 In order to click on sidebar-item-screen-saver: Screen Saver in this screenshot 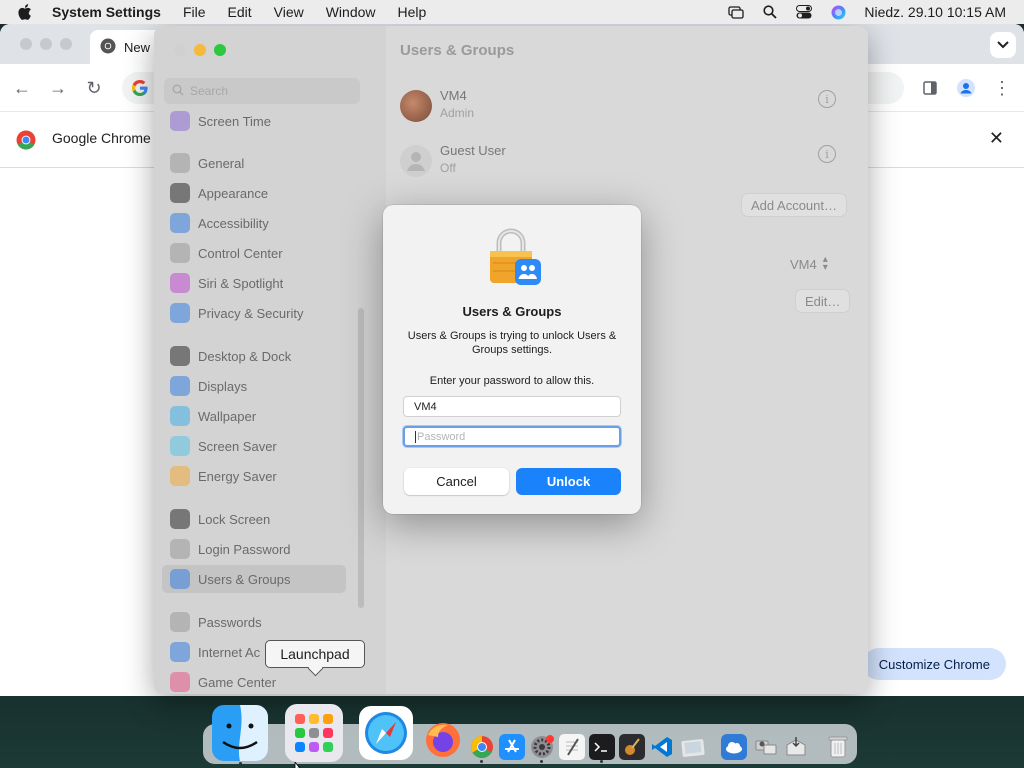, I will do `click(254, 446)`.